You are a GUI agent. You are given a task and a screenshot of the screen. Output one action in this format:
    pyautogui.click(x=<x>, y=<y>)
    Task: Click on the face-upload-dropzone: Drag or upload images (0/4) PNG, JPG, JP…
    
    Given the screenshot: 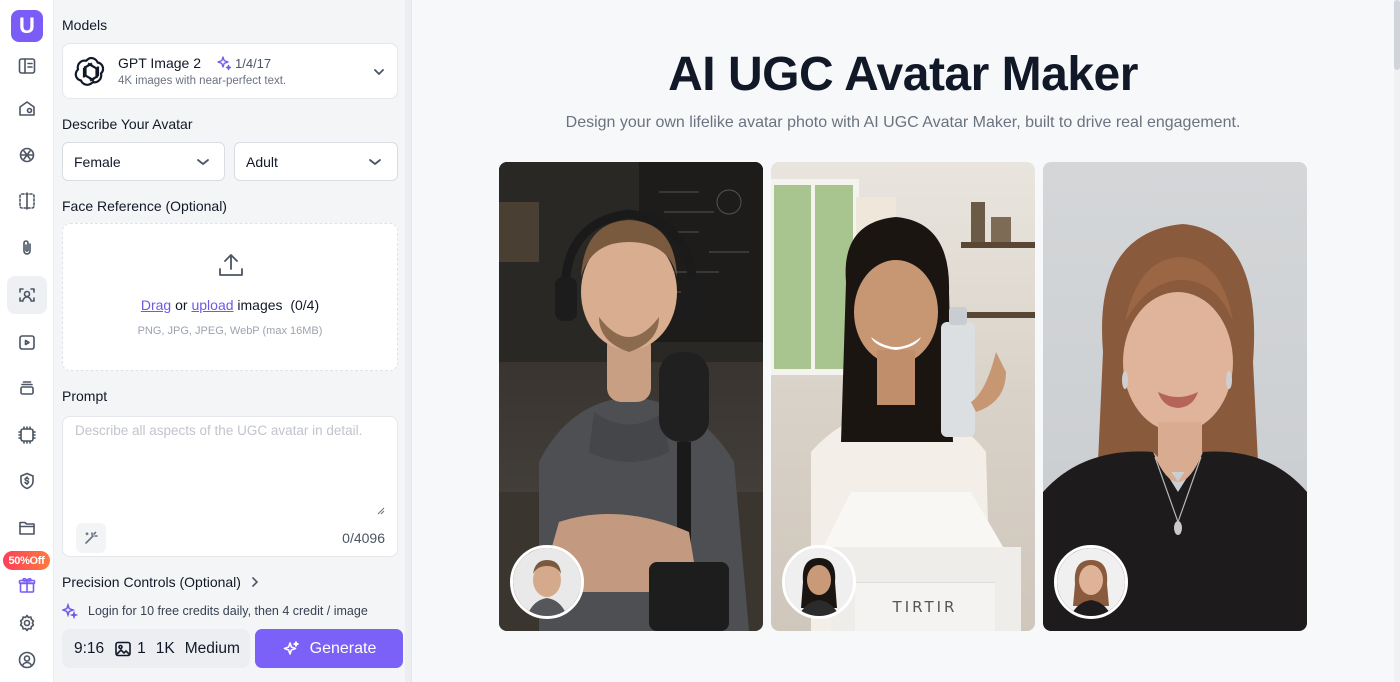 What is the action you would take?
    pyautogui.click(x=230, y=297)
    